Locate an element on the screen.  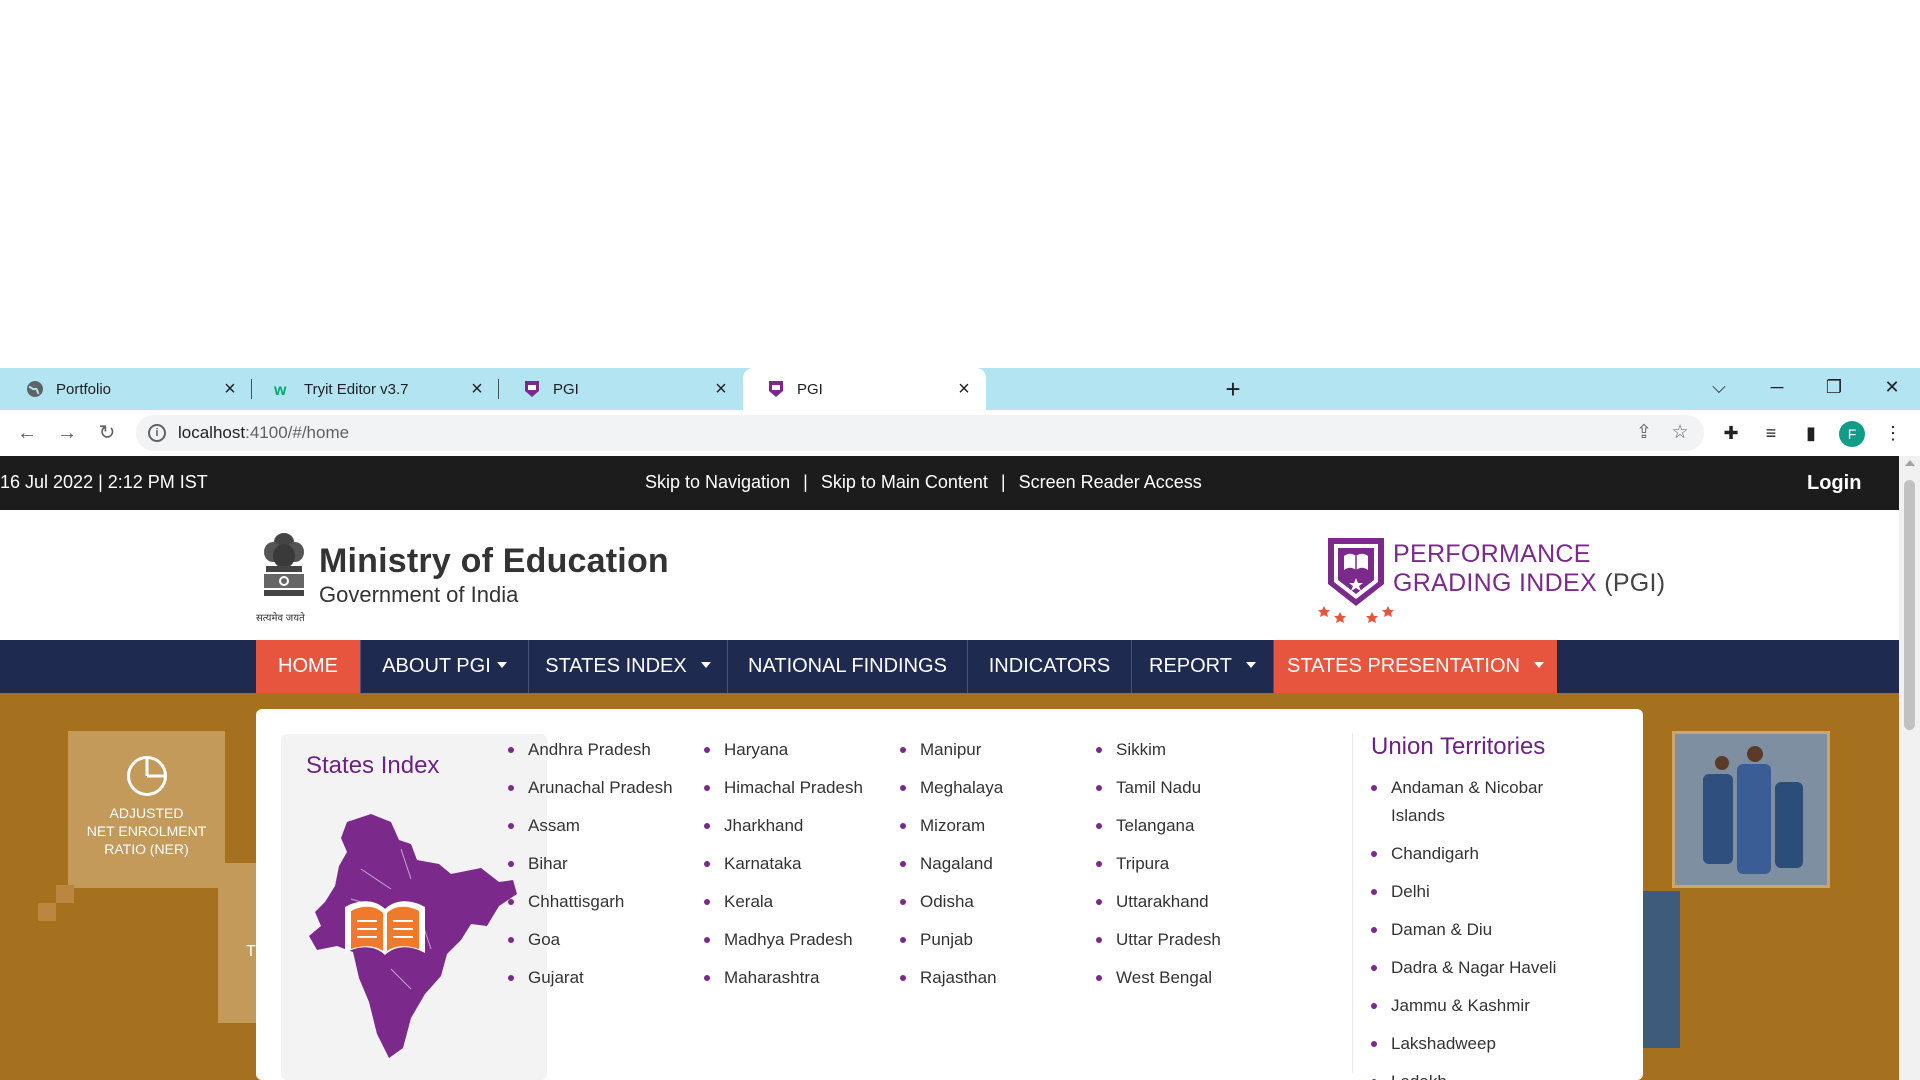
pgi-title-line2: GRADING INDEX (PGI) is located at coordinates (1529, 583).